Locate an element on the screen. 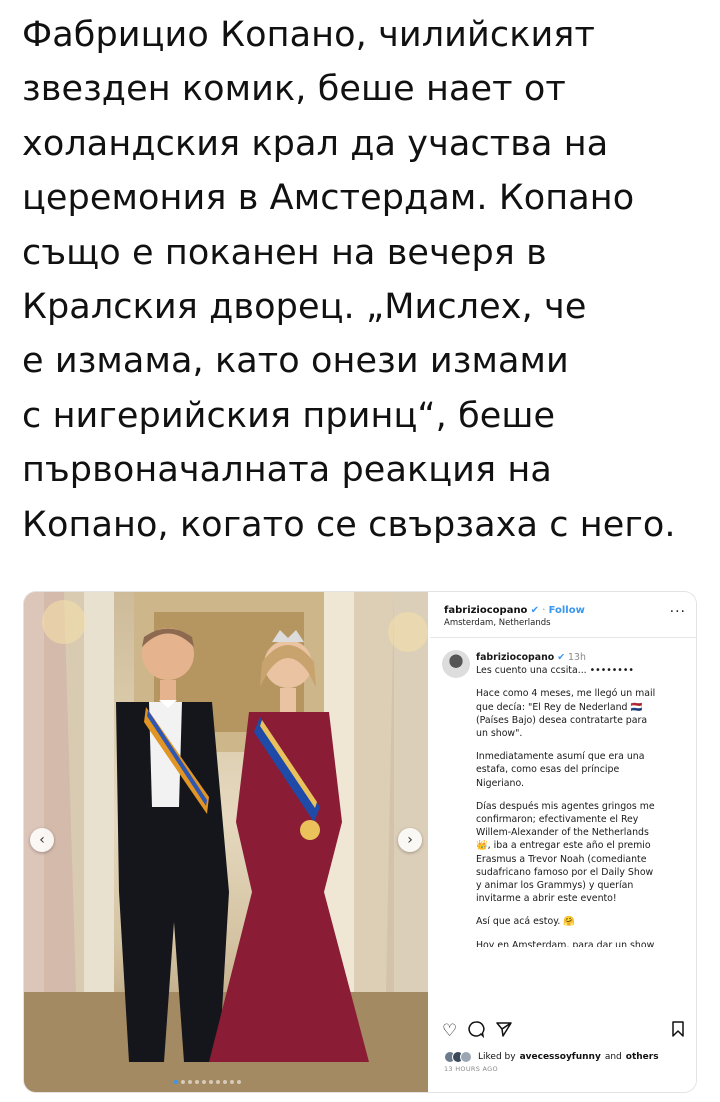  caption-line: Así que acá estoy. 🤗 is located at coordinates (526, 922).